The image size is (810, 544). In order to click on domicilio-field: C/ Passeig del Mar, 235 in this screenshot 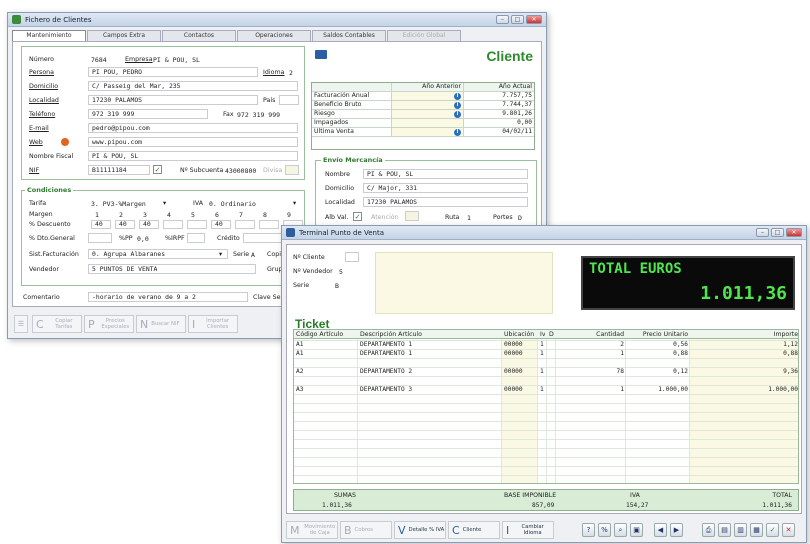, I will do `click(193, 86)`.